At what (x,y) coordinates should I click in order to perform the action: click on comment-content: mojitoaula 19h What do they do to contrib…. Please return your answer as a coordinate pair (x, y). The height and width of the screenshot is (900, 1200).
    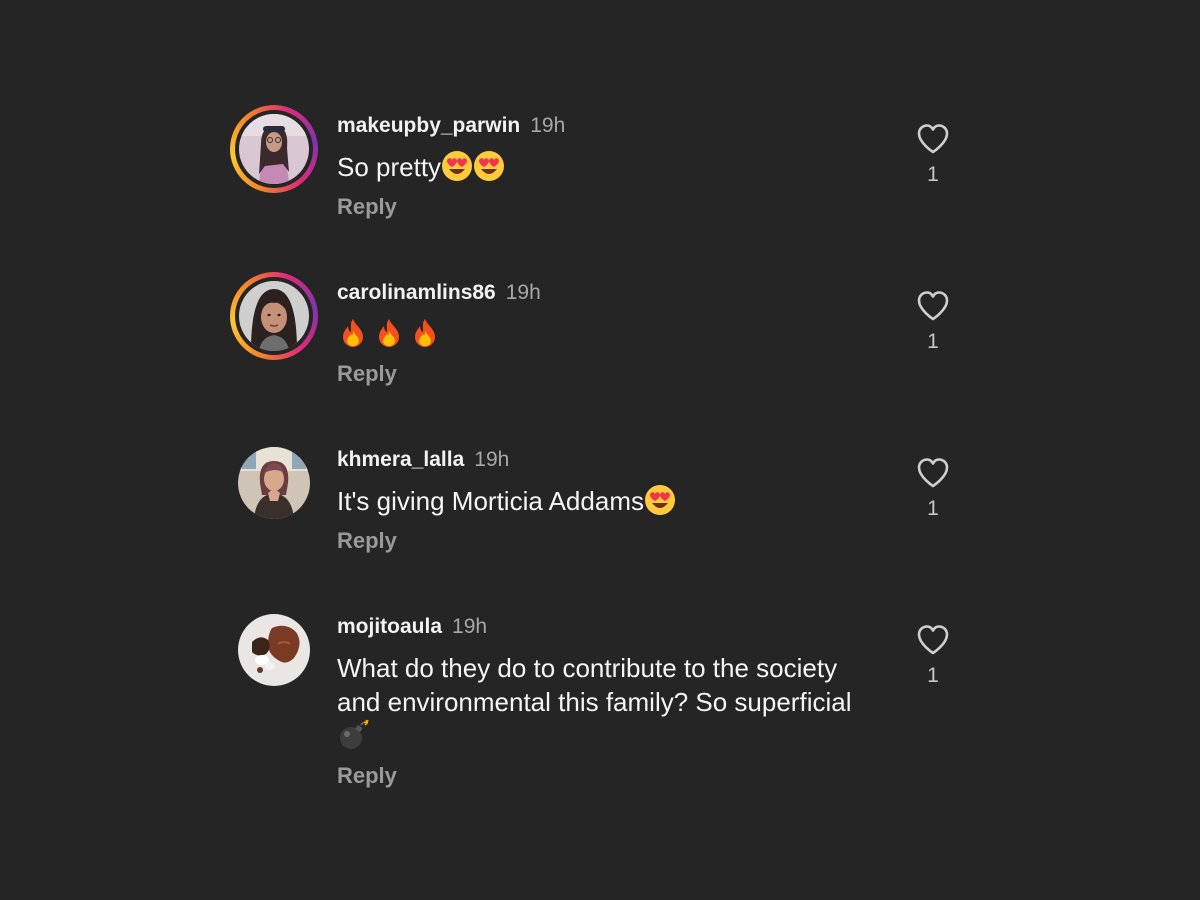
    Looking at the image, I should click on (607, 700).